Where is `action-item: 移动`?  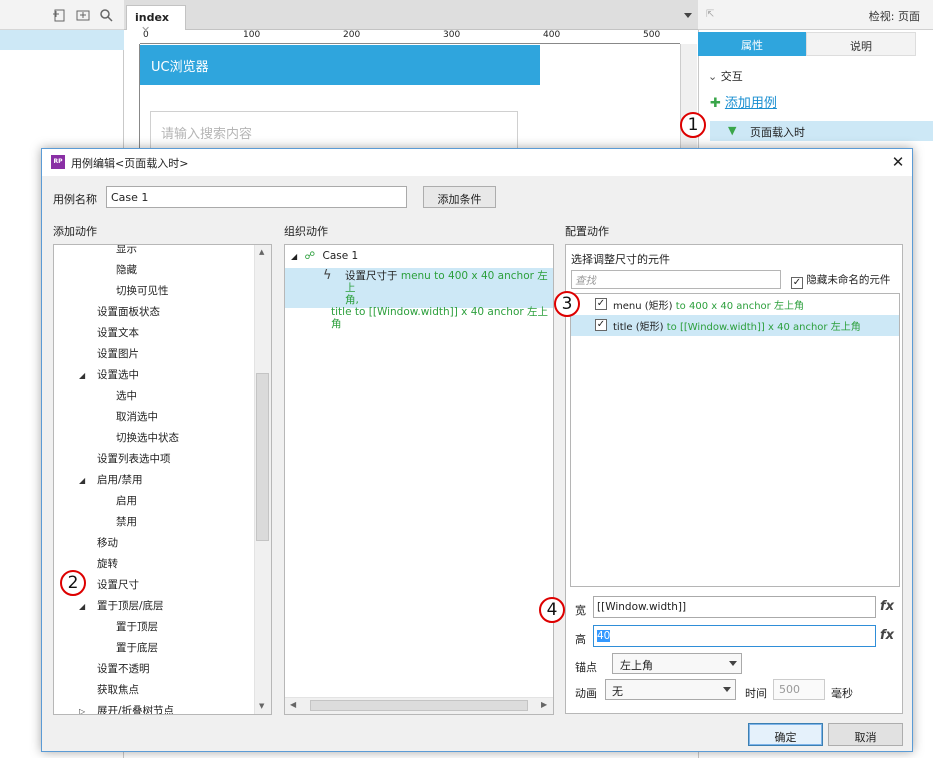 action-item: 移动 is located at coordinates (154, 543).